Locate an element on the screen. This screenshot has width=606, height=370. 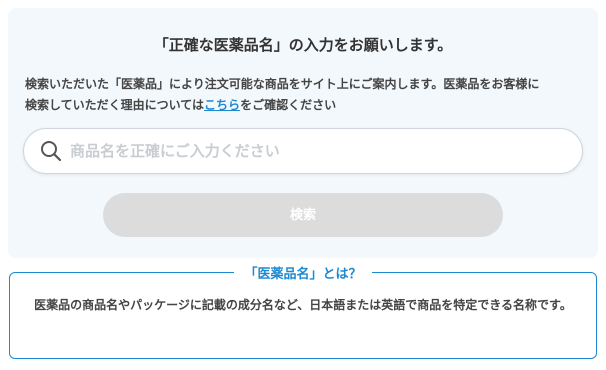
search-box is located at coordinates (303, 151).